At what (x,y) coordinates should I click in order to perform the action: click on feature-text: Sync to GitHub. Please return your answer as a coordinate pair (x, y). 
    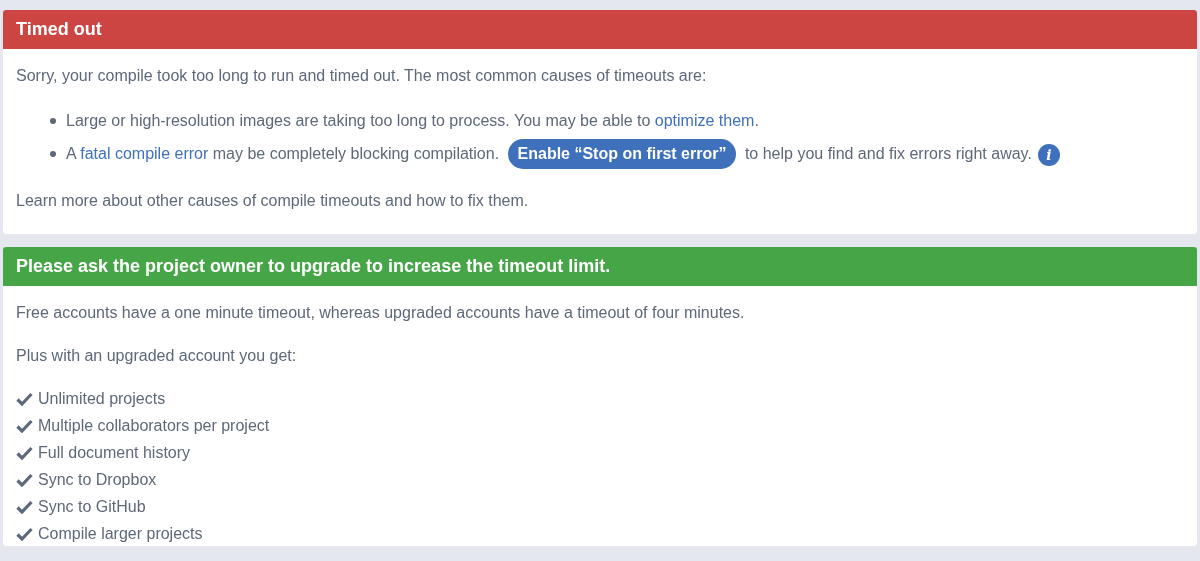
    Looking at the image, I should click on (92, 507).